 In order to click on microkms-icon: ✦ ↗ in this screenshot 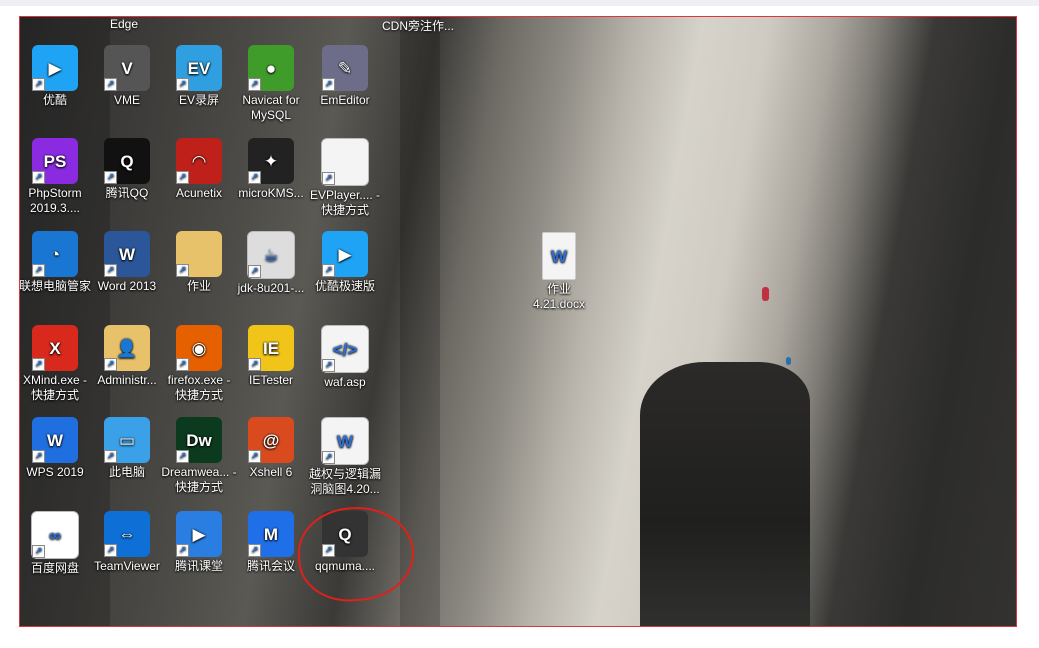, I will do `click(271, 161)`.